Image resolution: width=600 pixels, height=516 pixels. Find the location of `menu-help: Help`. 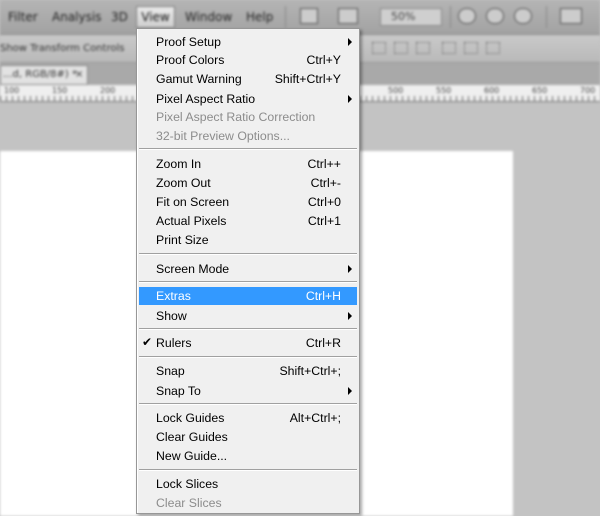

menu-help: Help is located at coordinates (259, 17).